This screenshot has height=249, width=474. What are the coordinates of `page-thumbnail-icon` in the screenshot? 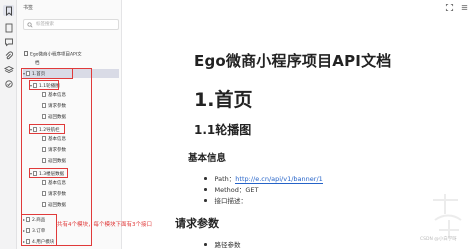 It's located at (8, 27).